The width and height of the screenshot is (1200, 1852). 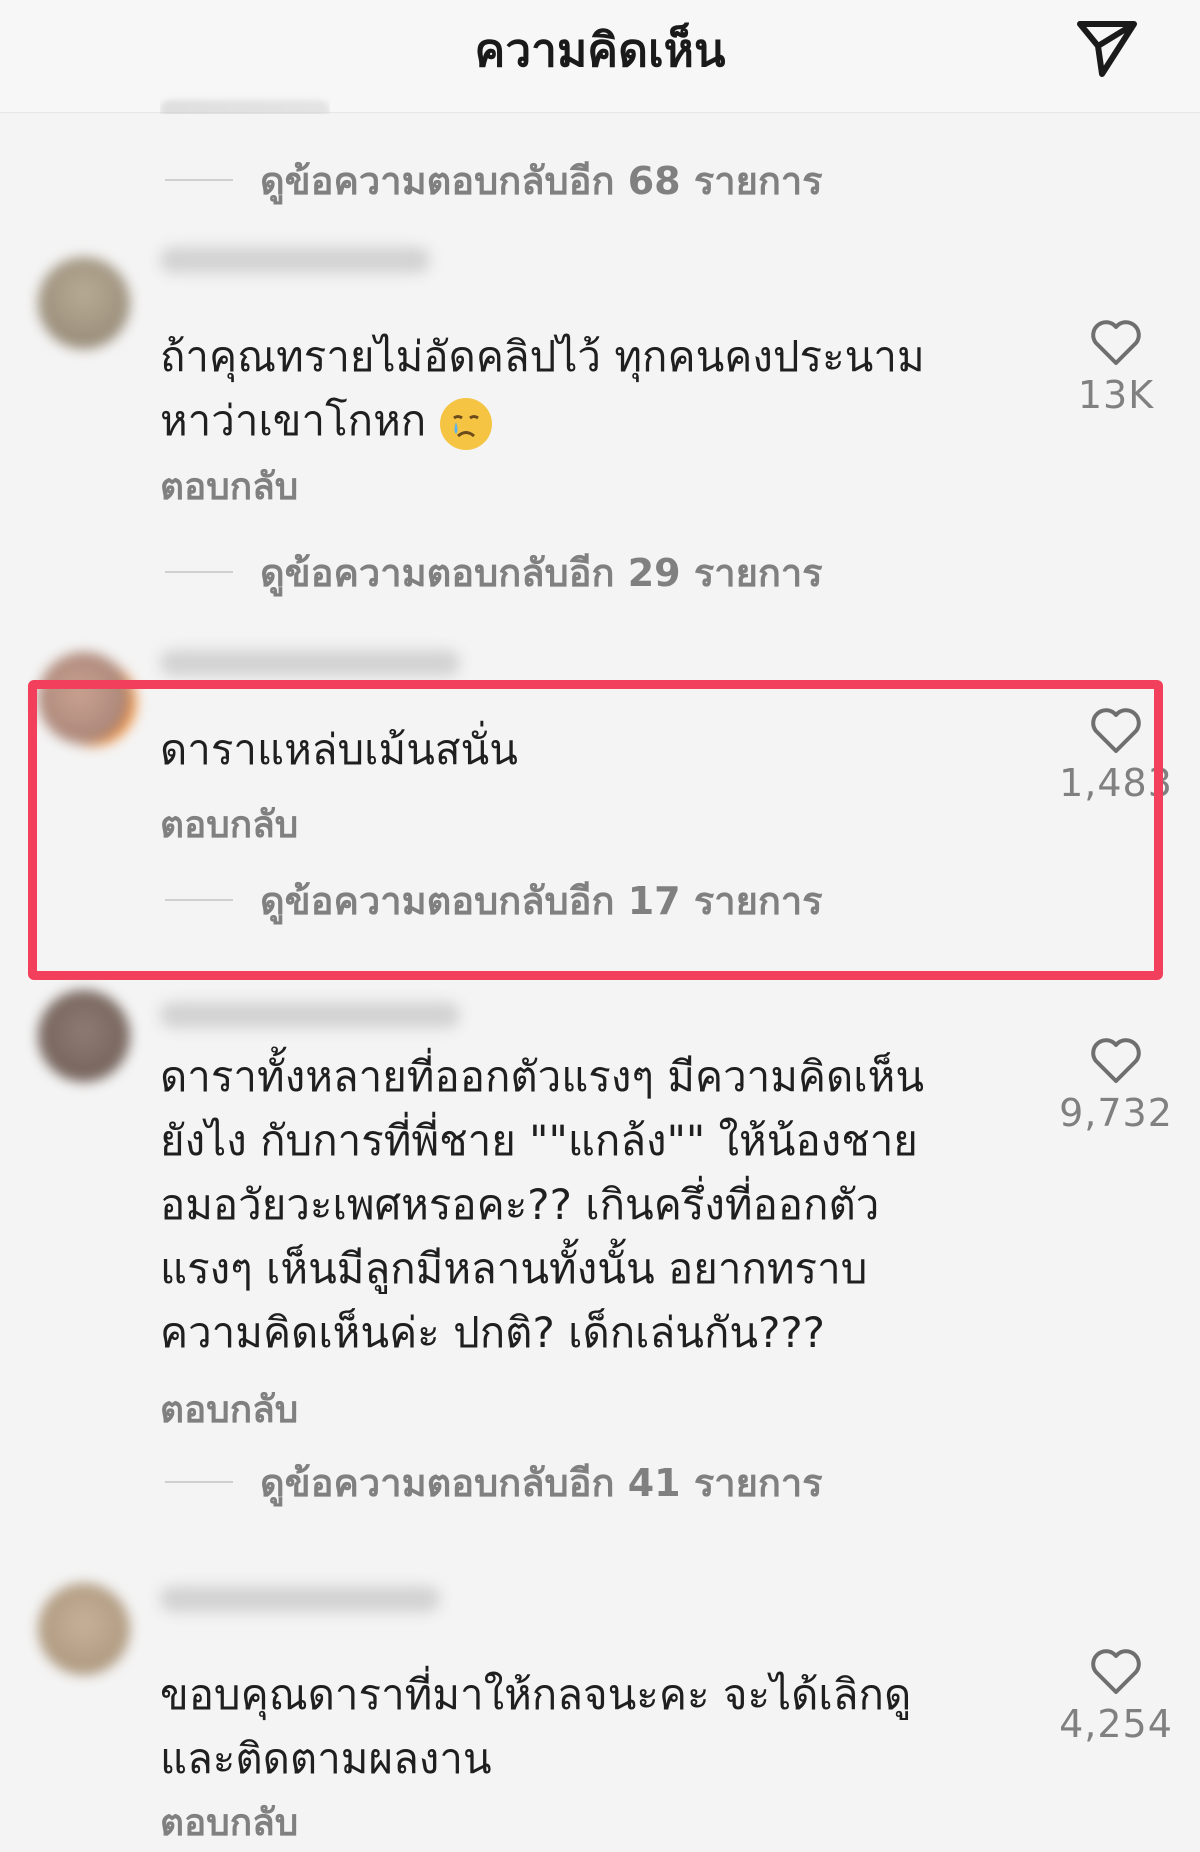 What do you see at coordinates (590, 421) in the screenshot?
I see `comment-text-line: หาว่าเขาโกหก` at bounding box center [590, 421].